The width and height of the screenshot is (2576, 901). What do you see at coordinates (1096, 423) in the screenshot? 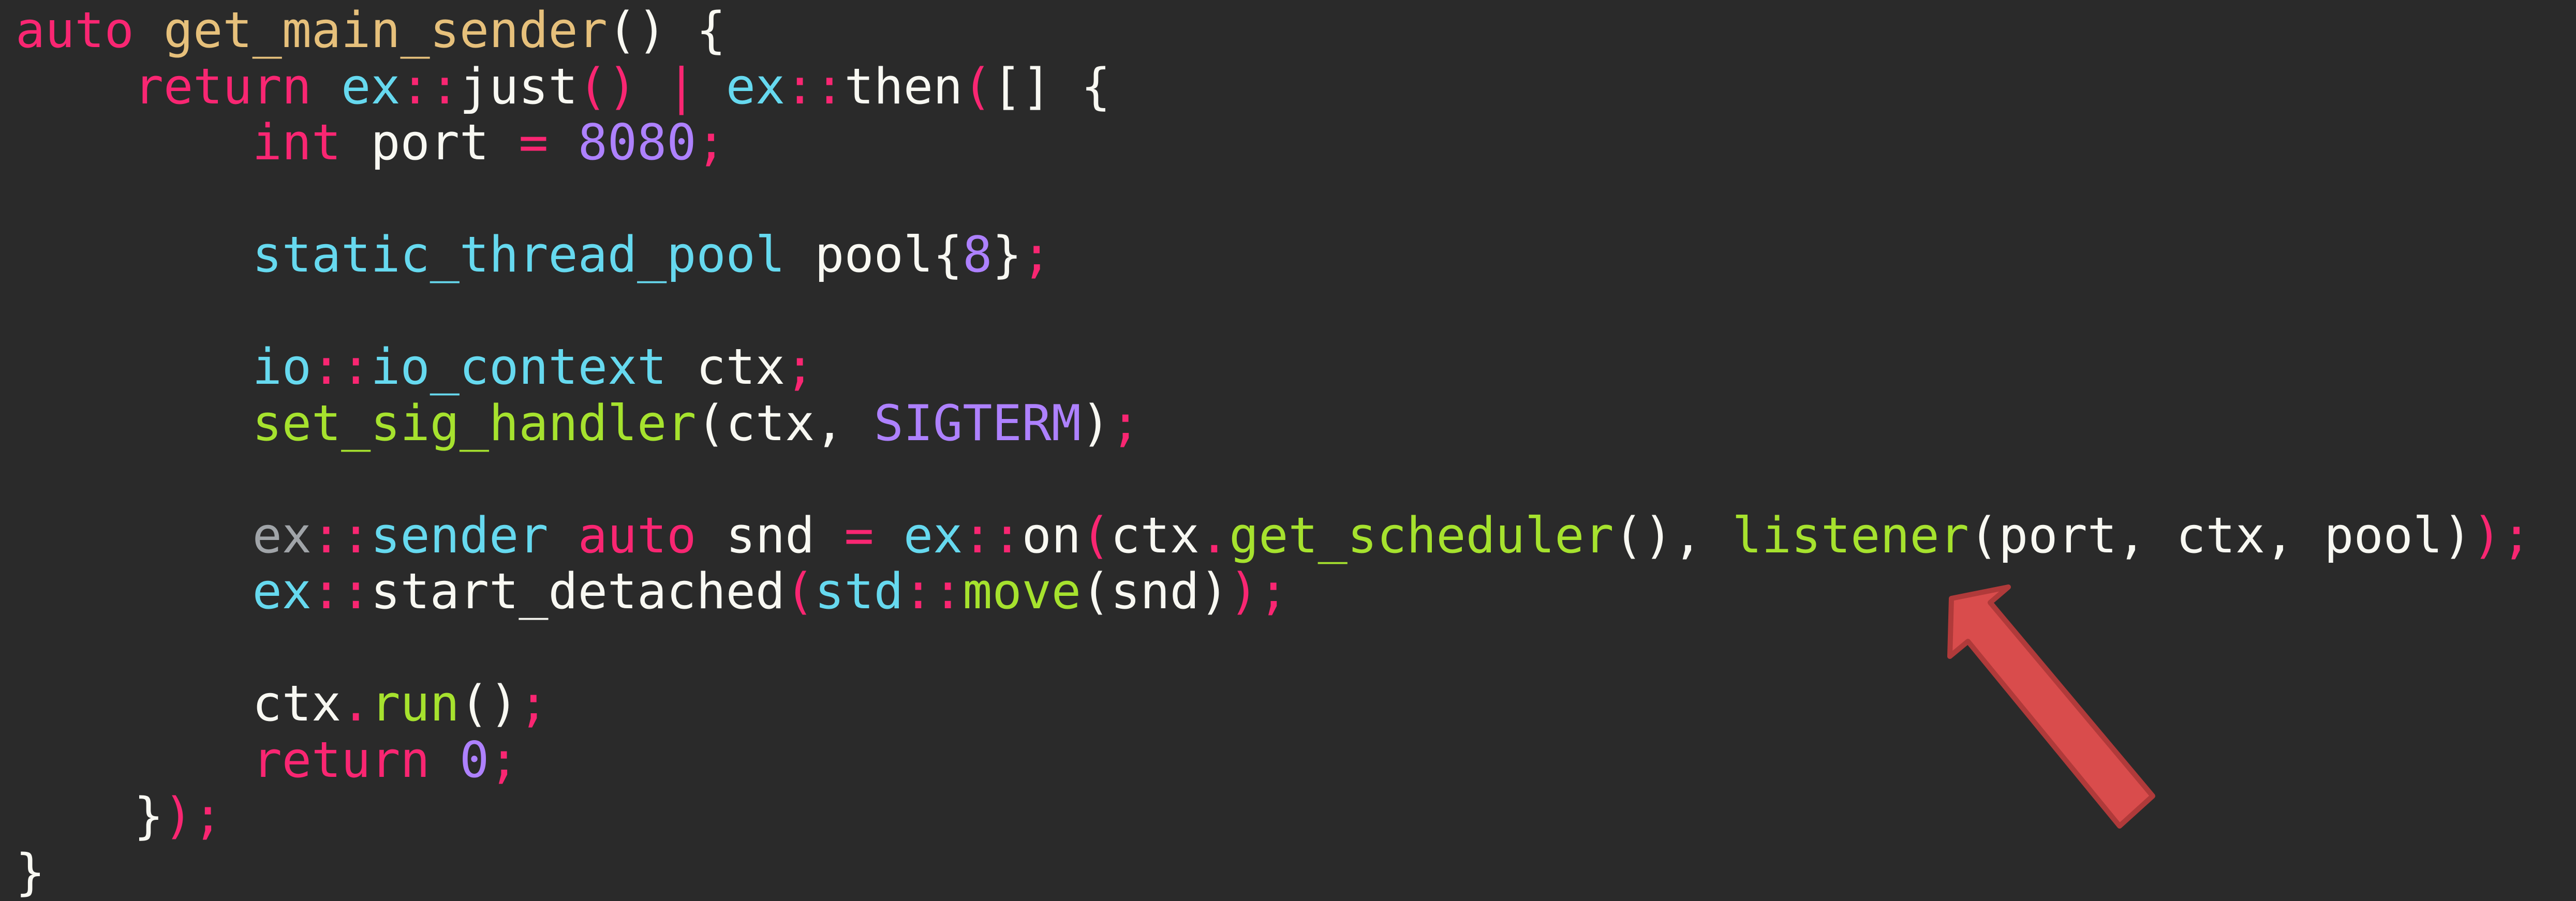
I see `code-token: )` at bounding box center [1096, 423].